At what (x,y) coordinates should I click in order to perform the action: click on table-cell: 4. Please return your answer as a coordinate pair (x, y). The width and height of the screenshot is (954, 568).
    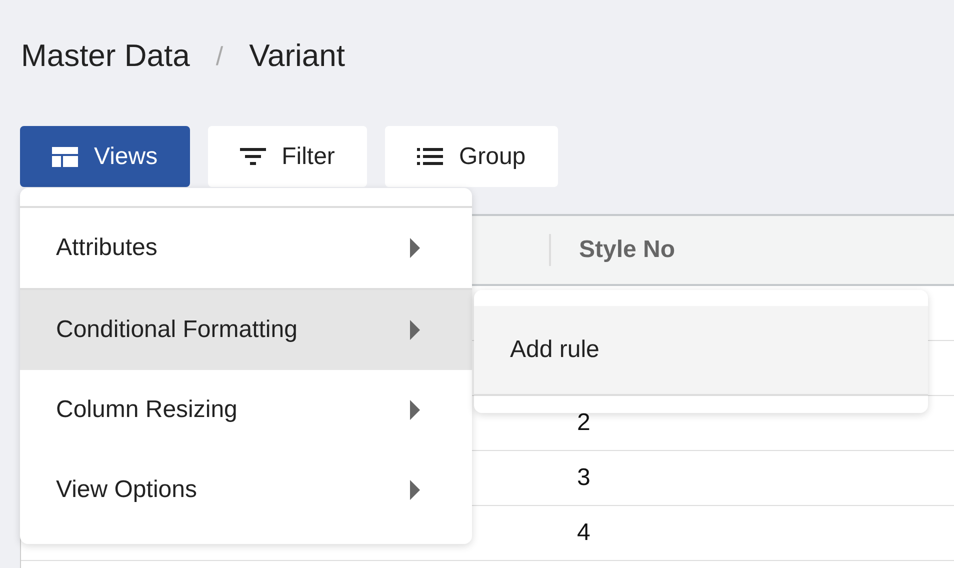
    Looking at the image, I should click on (583, 533).